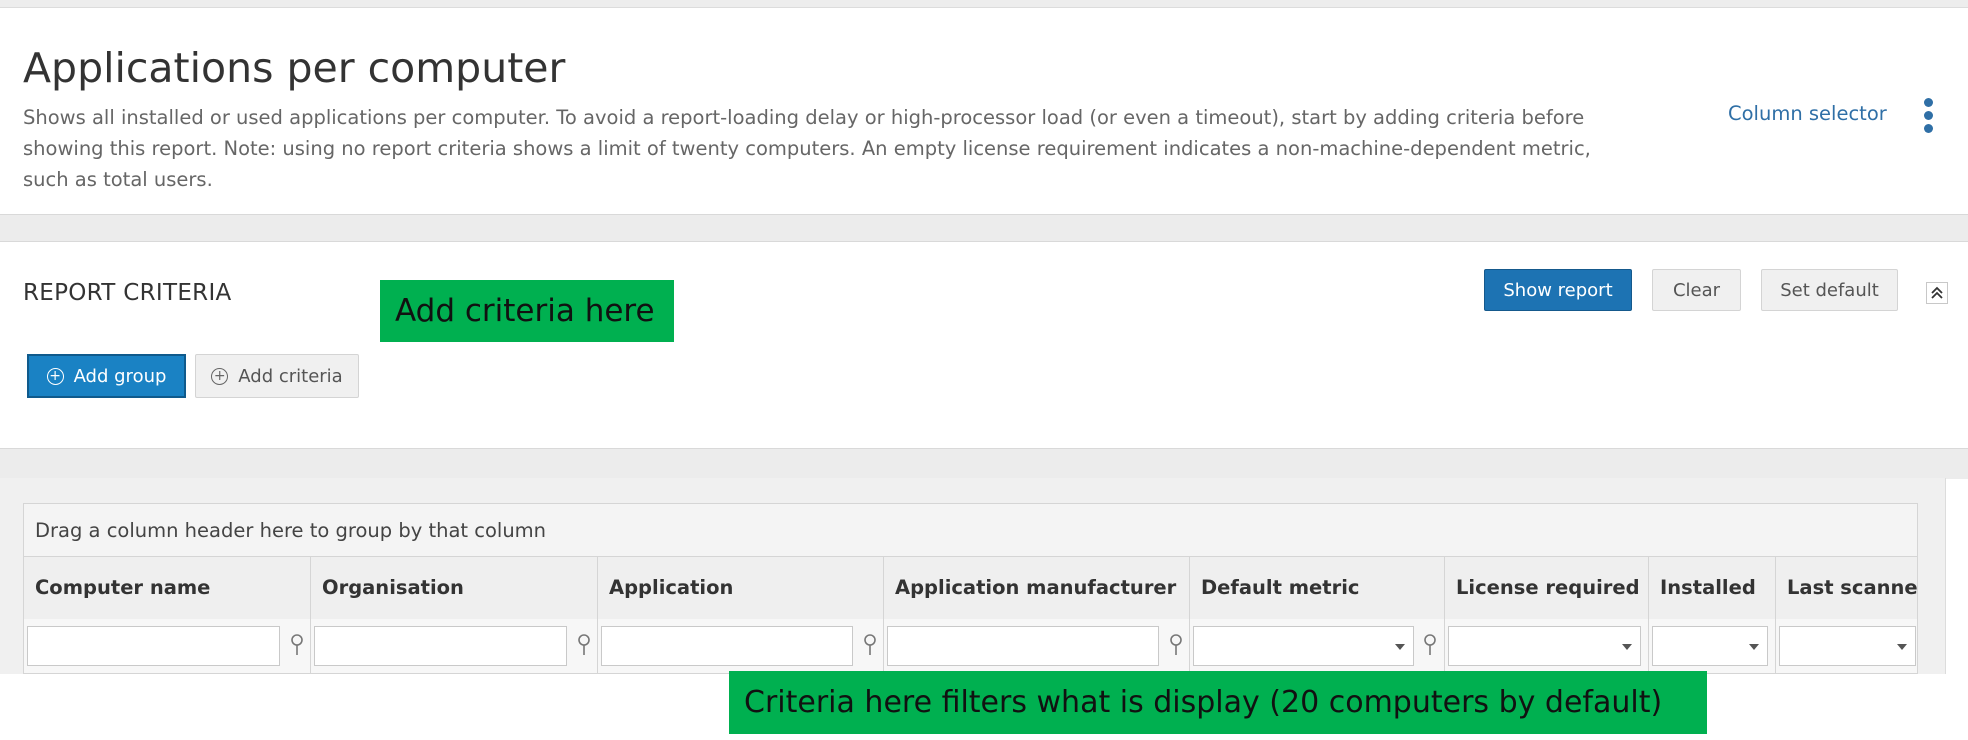 Image resolution: width=1968 pixels, height=740 pixels. What do you see at coordinates (1547, 588) in the screenshot?
I see `column-header-license-required: License required` at bounding box center [1547, 588].